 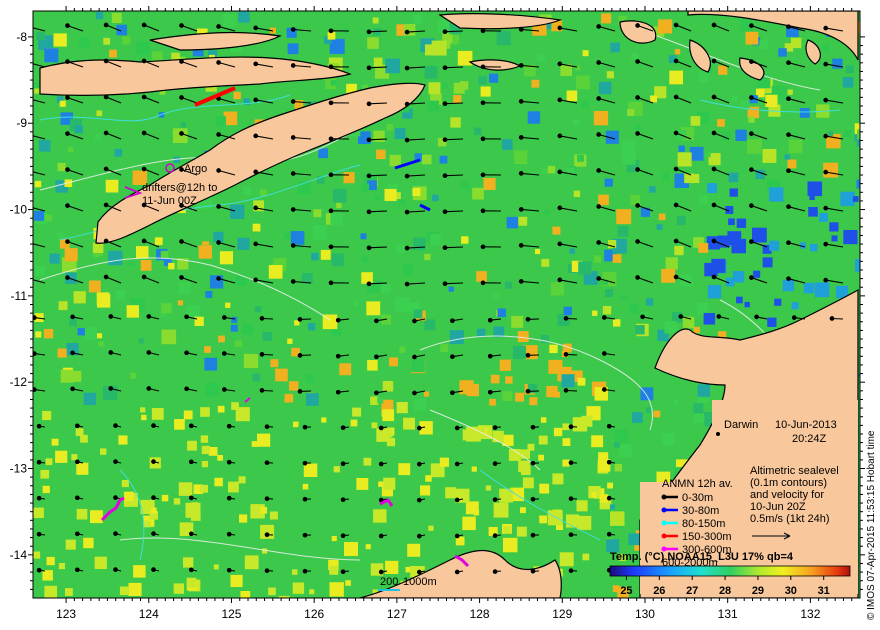 What do you see at coordinates (871, 525) in the screenshot?
I see `credit-text: © IMOS 07-Apr-2015 11:53:15 Hobart time` at bounding box center [871, 525].